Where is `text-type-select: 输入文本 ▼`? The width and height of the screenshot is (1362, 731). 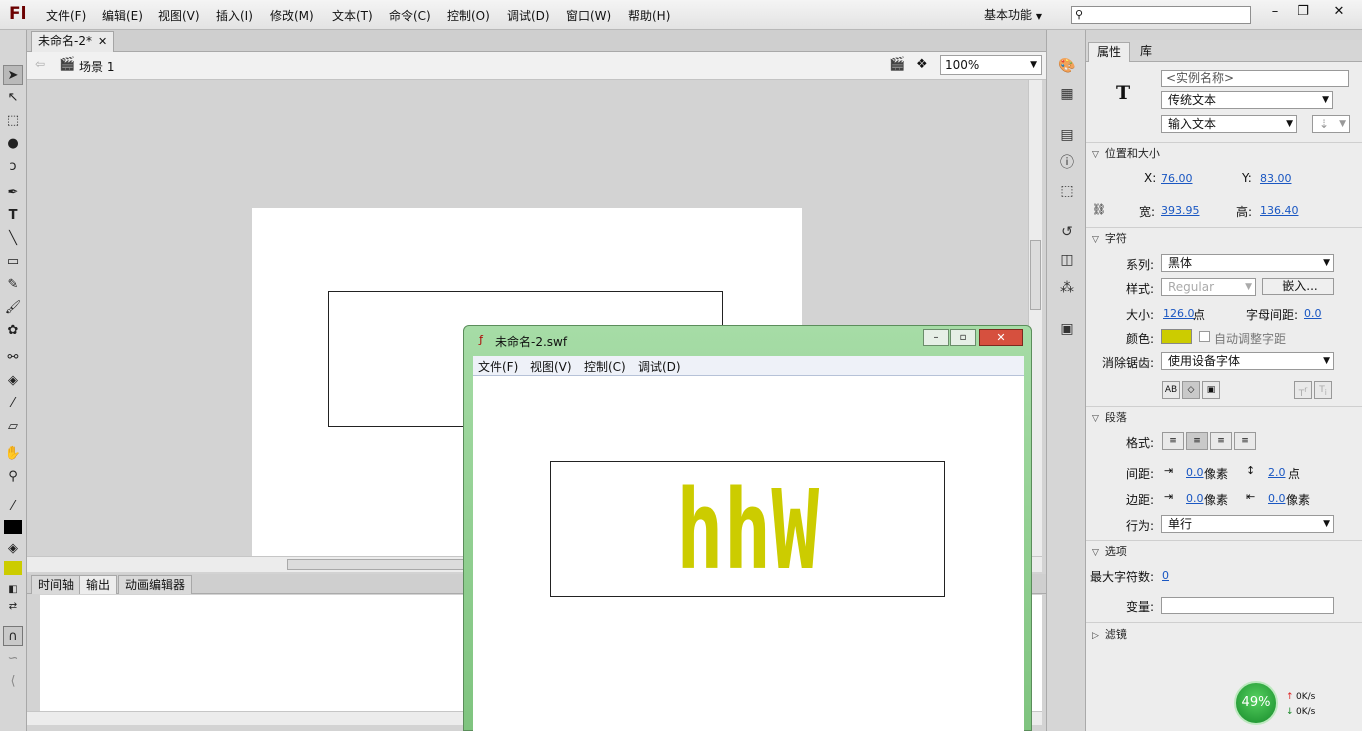
text-type-select: 输入文本 ▼ is located at coordinates (1229, 124).